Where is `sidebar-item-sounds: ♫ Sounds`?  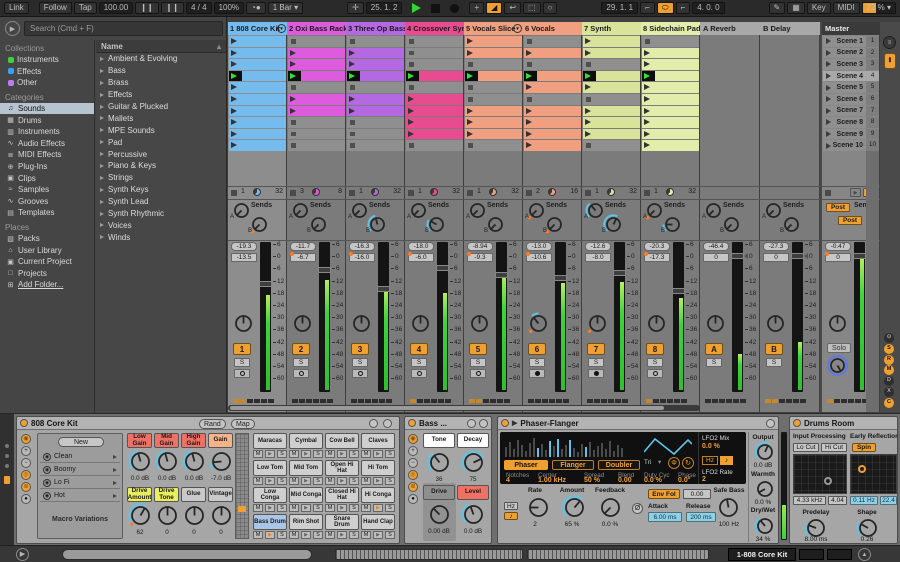 sidebar-item-sounds: ♫ Sounds is located at coordinates (47, 108).